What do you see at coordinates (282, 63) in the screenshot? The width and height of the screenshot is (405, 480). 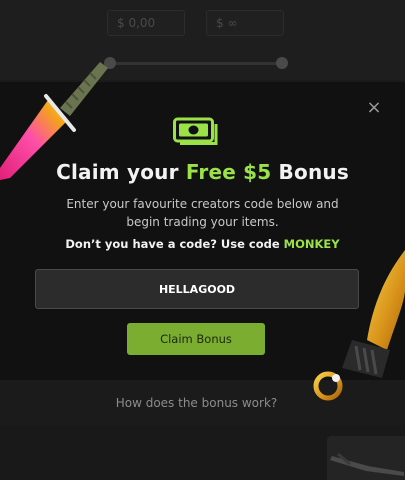 I see `price-range-max-handle` at bounding box center [282, 63].